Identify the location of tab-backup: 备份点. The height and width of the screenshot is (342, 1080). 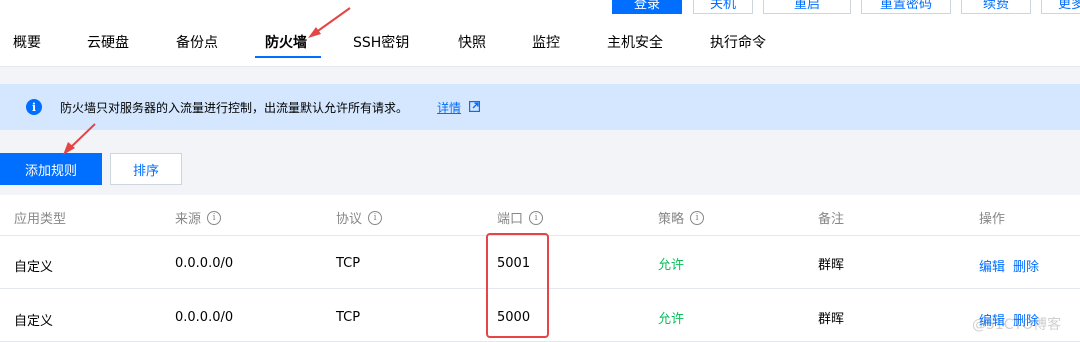
(197, 42).